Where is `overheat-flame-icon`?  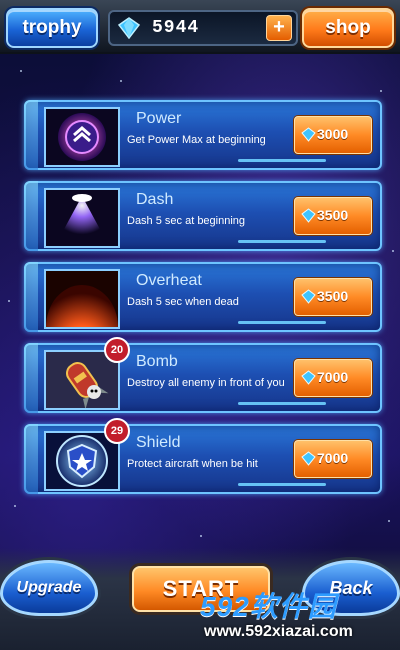 overheat-flame-icon is located at coordinates (82, 319).